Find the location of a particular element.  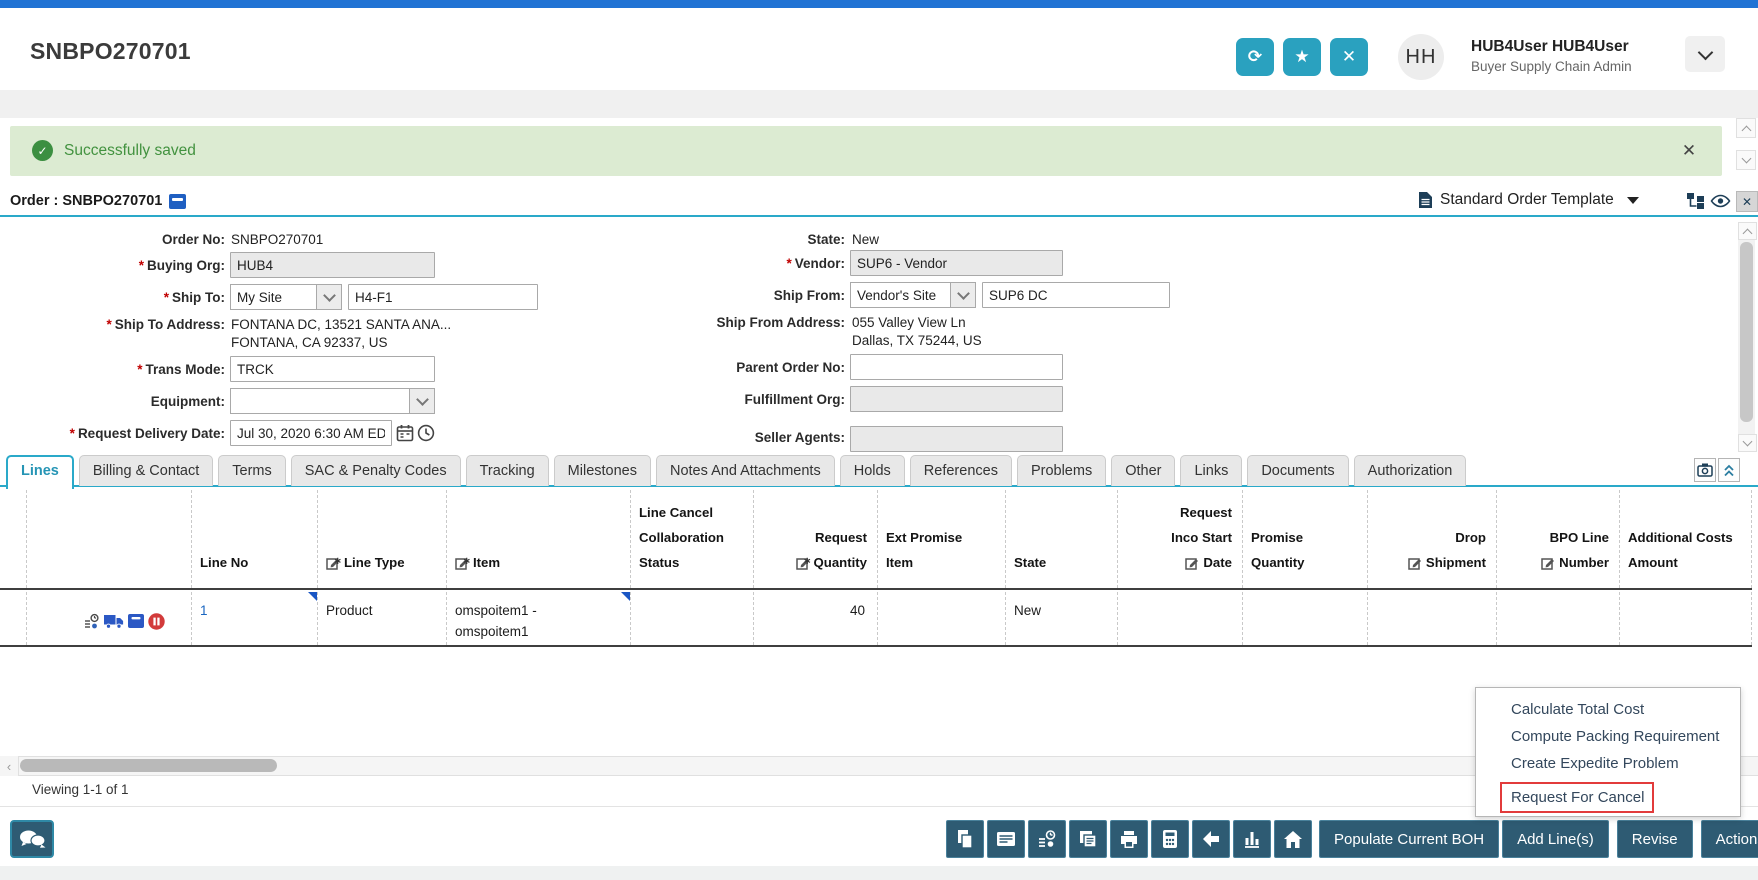

summary-card-button is located at coordinates (1006, 839).